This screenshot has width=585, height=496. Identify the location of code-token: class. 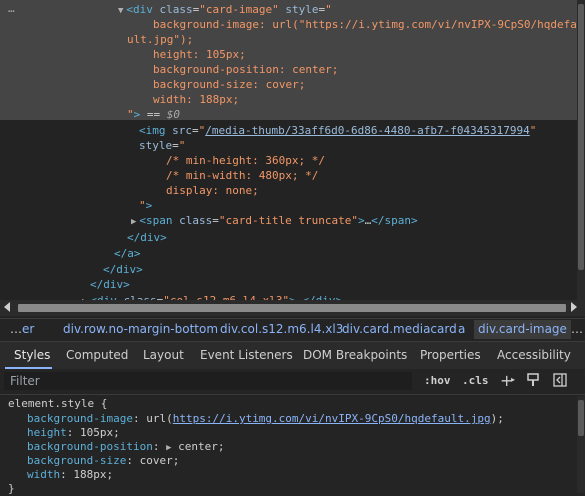
(196, 220).